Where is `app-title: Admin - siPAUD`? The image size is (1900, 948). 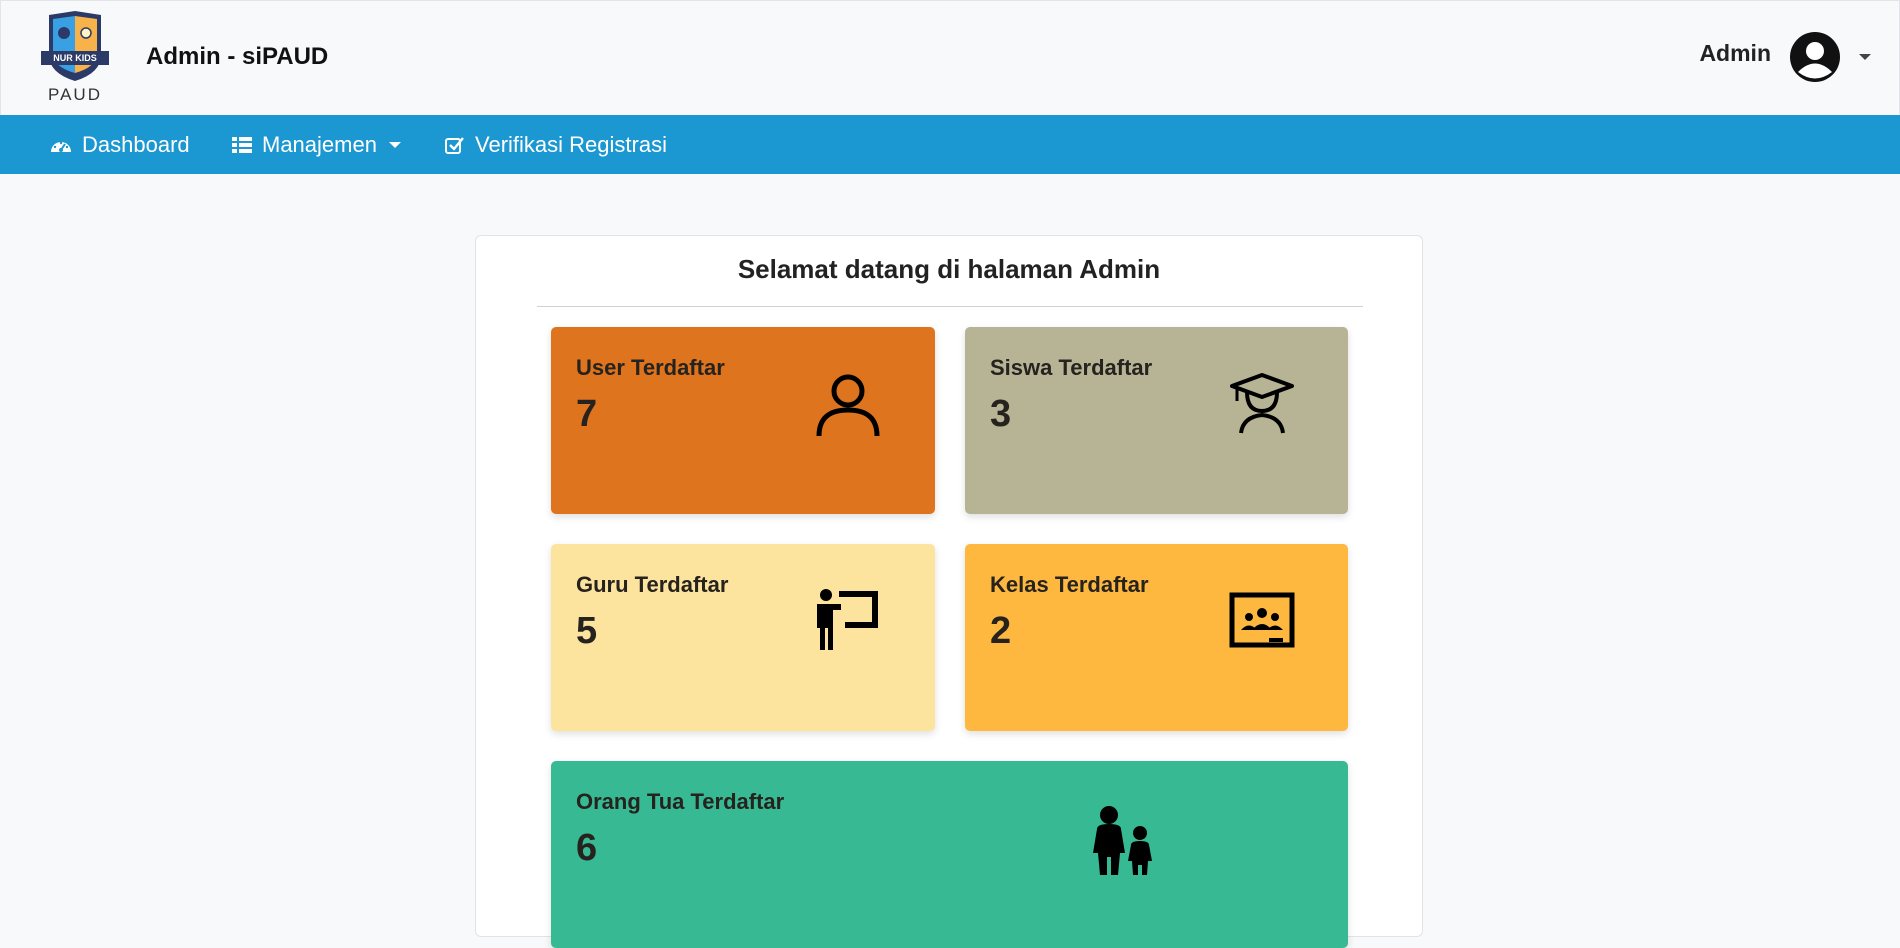
app-title: Admin - siPAUD is located at coordinates (237, 56).